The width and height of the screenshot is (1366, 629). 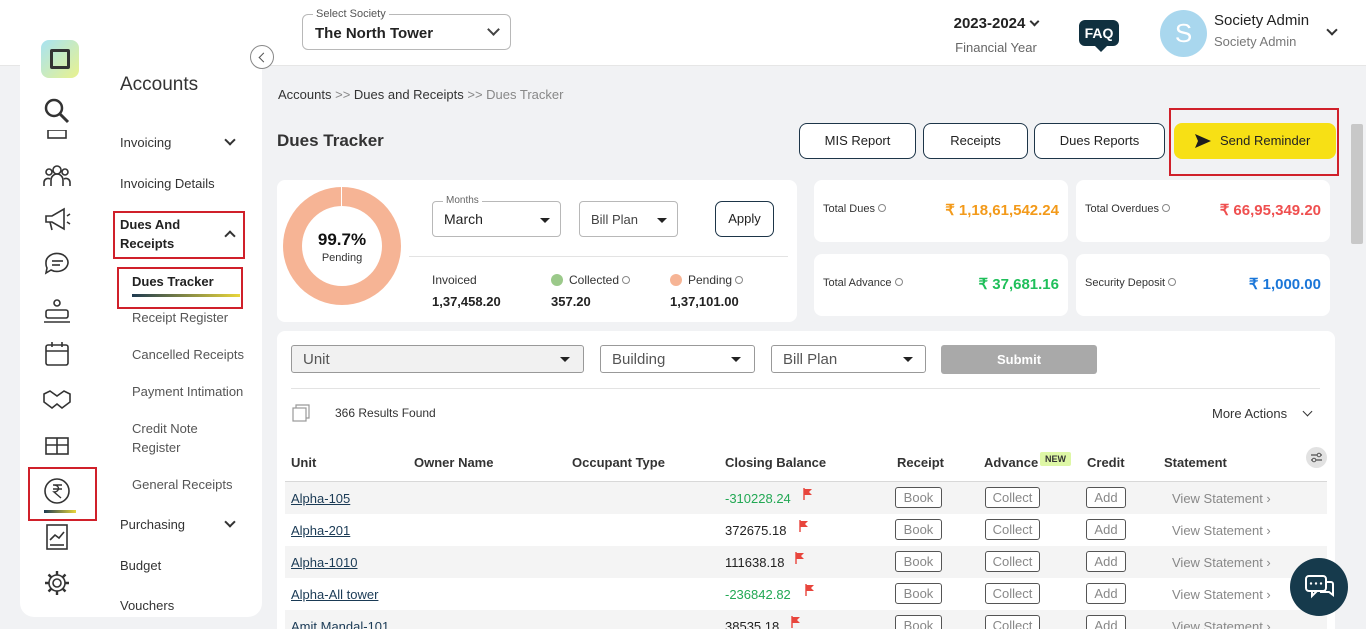 What do you see at coordinates (453, 462) in the screenshot?
I see `column-header-owner-name: Owner Name` at bounding box center [453, 462].